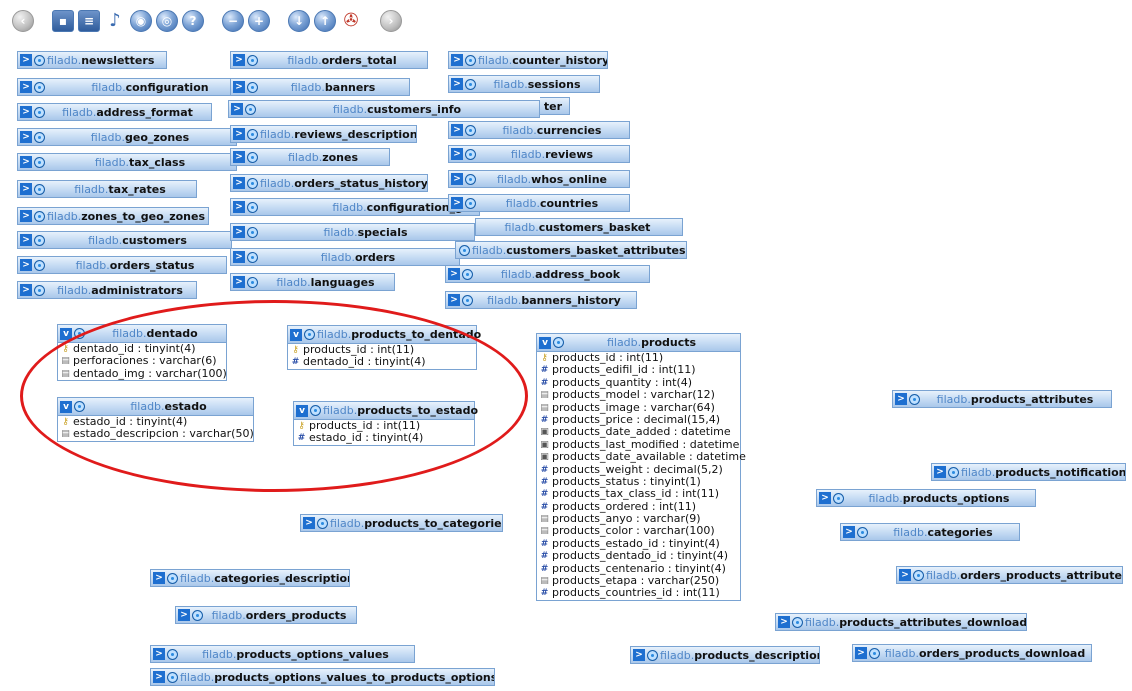  Describe the element at coordinates (233, 21) in the screenshot. I see `zoom-out-icon: −` at that location.